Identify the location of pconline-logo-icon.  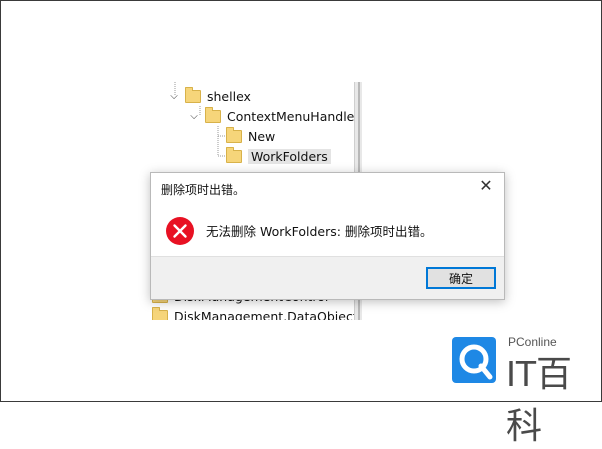
(474, 360).